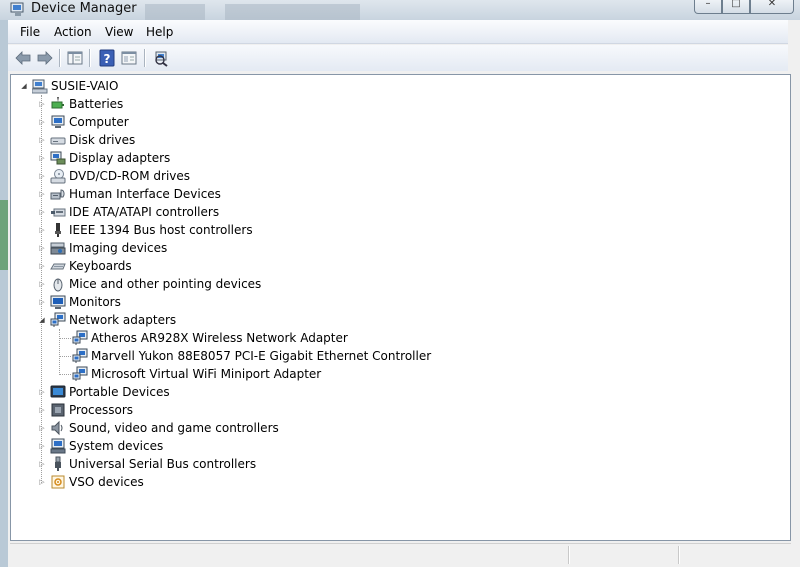  What do you see at coordinates (120, 158) in the screenshot?
I see `tree-item-label: Display adapters` at bounding box center [120, 158].